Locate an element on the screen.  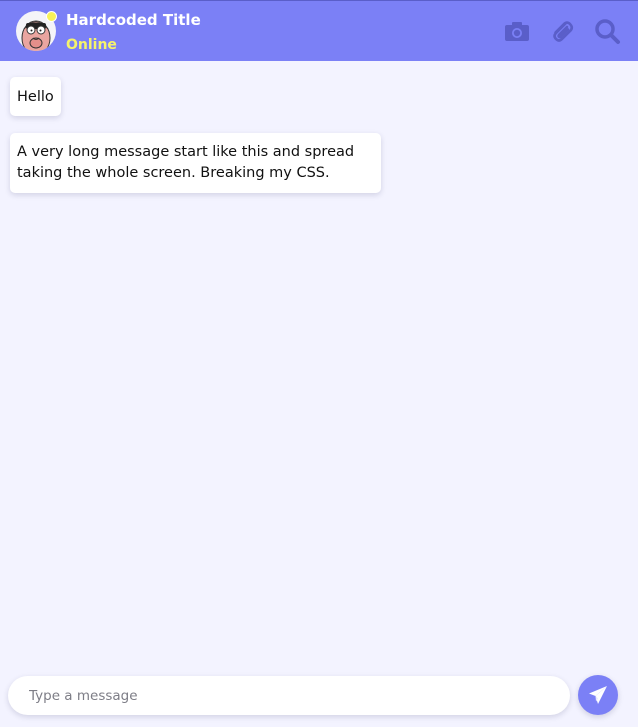
send-button is located at coordinates (598, 695).